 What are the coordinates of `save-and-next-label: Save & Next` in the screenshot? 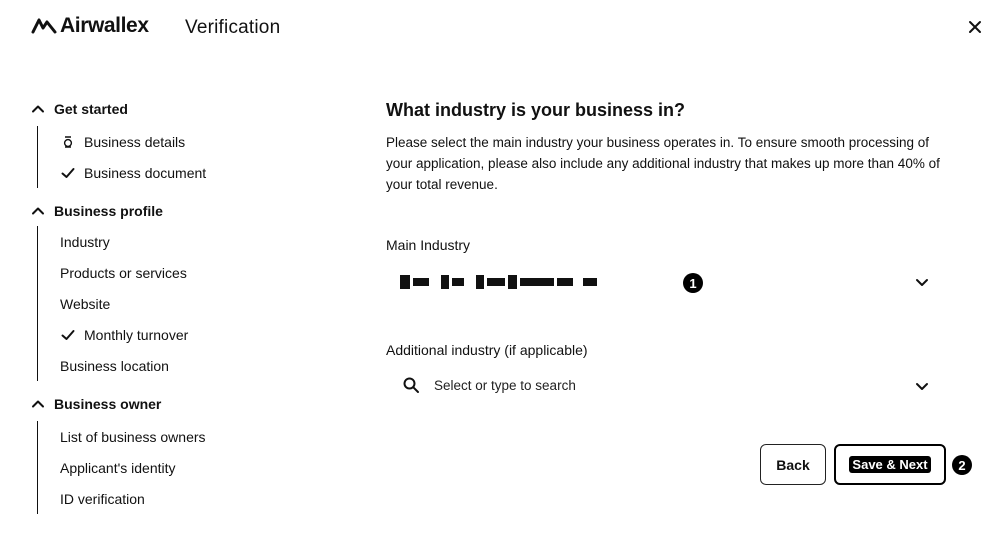 It's located at (890, 464).